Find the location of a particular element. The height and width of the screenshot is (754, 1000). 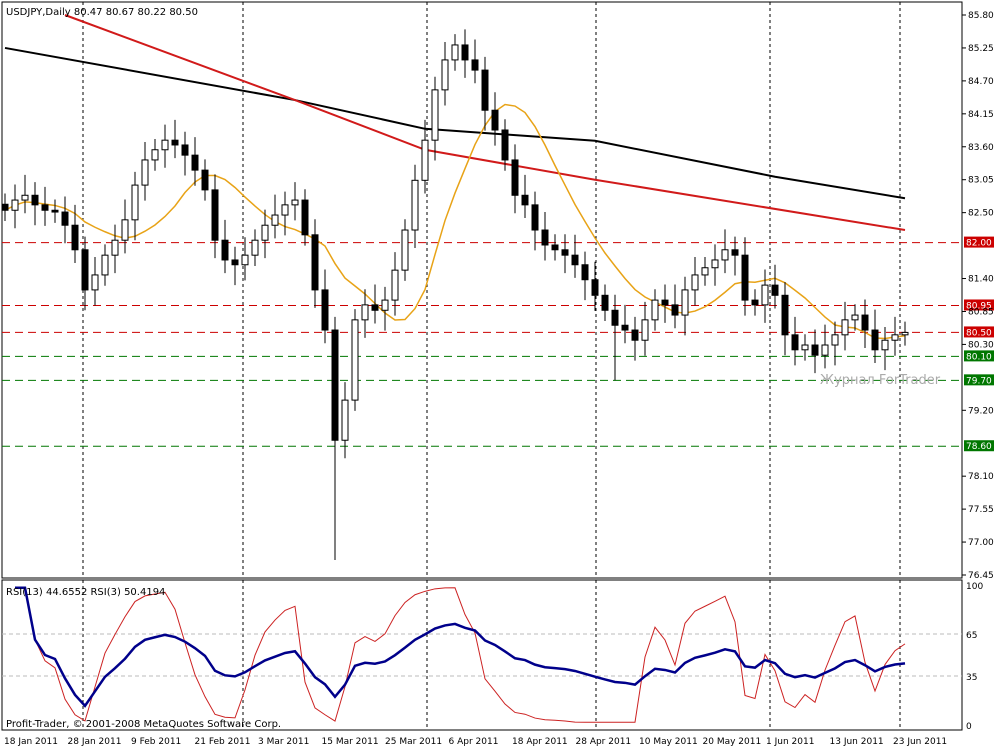

y-tick-label: 85.25 is located at coordinates (981, 49).